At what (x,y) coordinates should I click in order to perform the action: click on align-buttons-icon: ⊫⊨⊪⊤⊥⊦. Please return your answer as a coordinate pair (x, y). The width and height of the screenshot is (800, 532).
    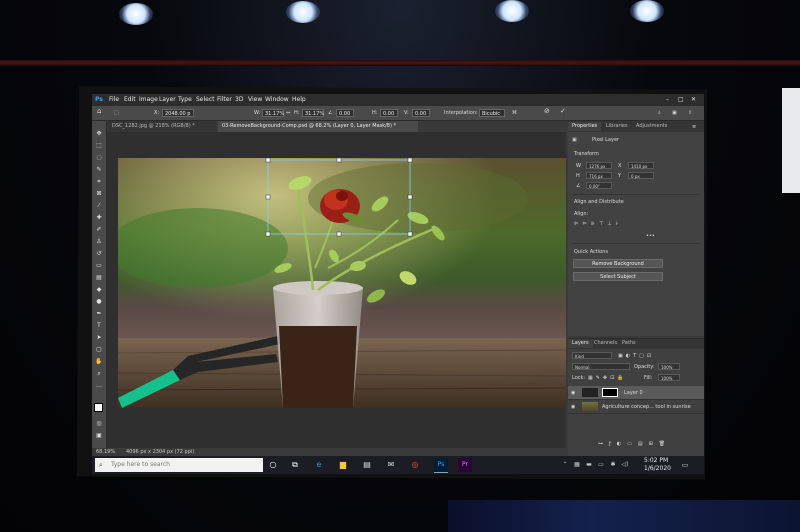
    Looking at the image, I should click on (598, 224).